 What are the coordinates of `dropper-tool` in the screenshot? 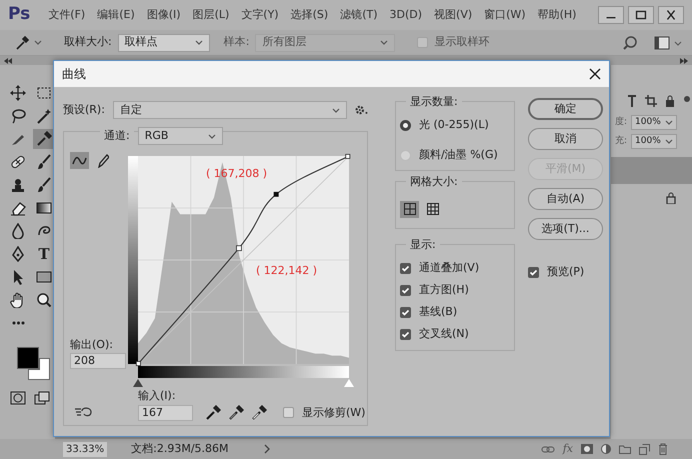 It's located at (44, 139).